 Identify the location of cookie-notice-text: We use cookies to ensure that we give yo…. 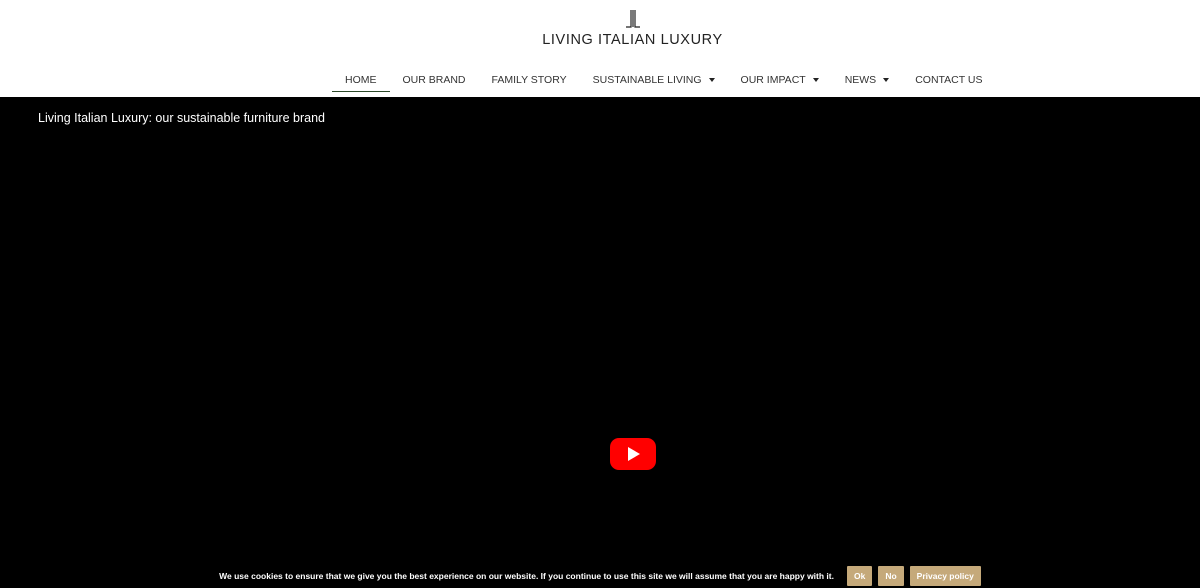
(526, 575).